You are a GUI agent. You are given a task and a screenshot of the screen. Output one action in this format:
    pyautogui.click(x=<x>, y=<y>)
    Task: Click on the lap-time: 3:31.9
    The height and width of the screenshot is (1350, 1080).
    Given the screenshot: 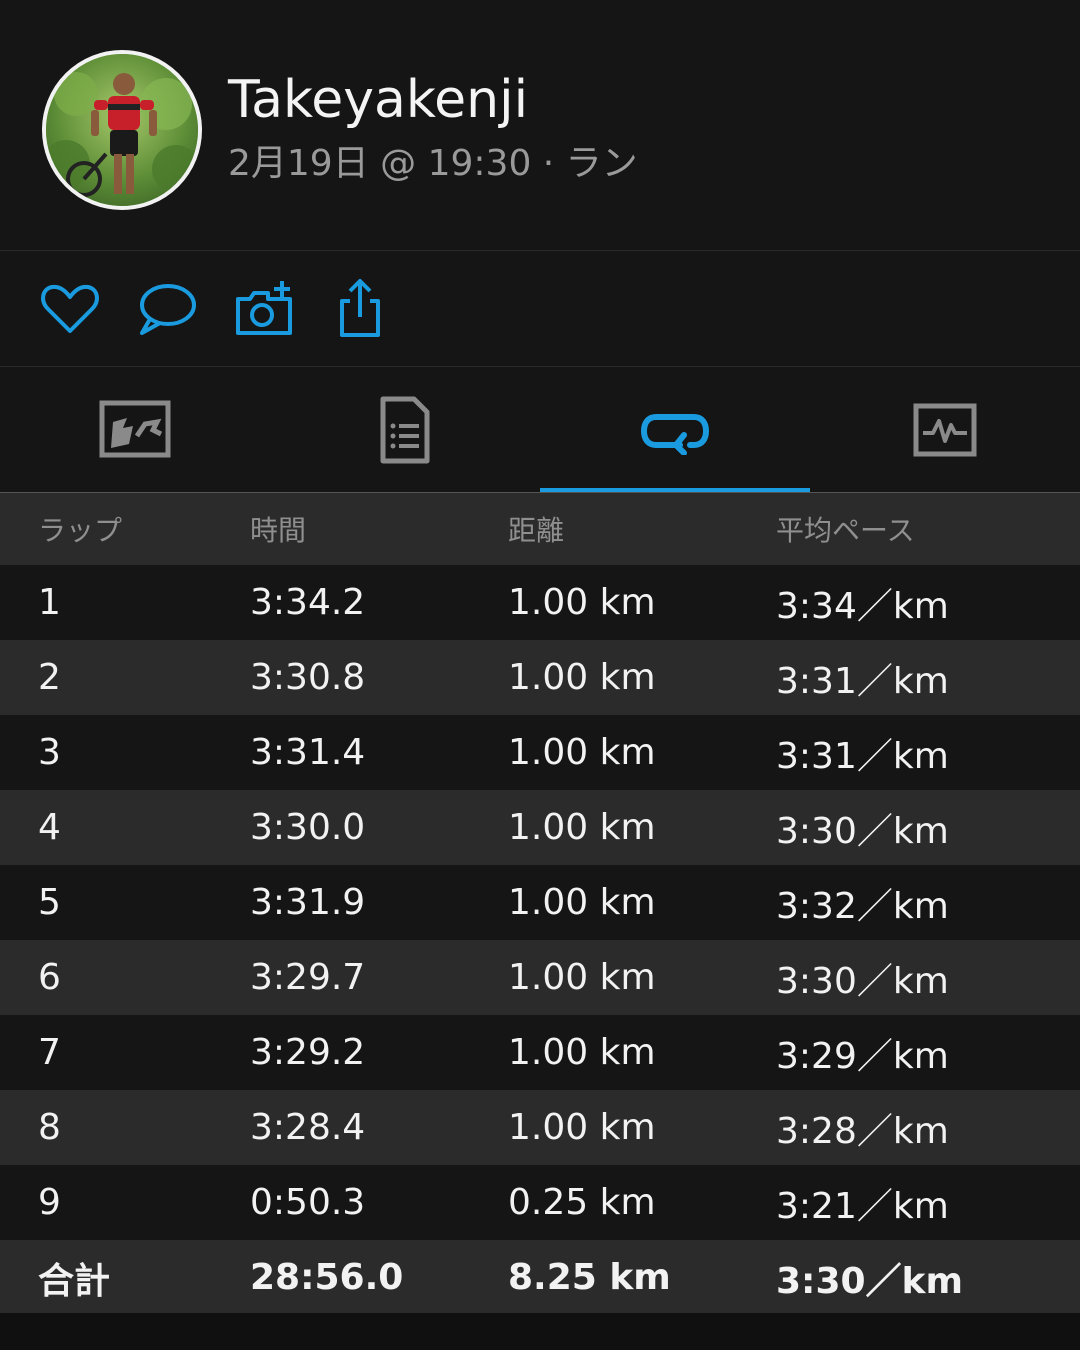 What is the action you would take?
    pyautogui.click(x=308, y=902)
    